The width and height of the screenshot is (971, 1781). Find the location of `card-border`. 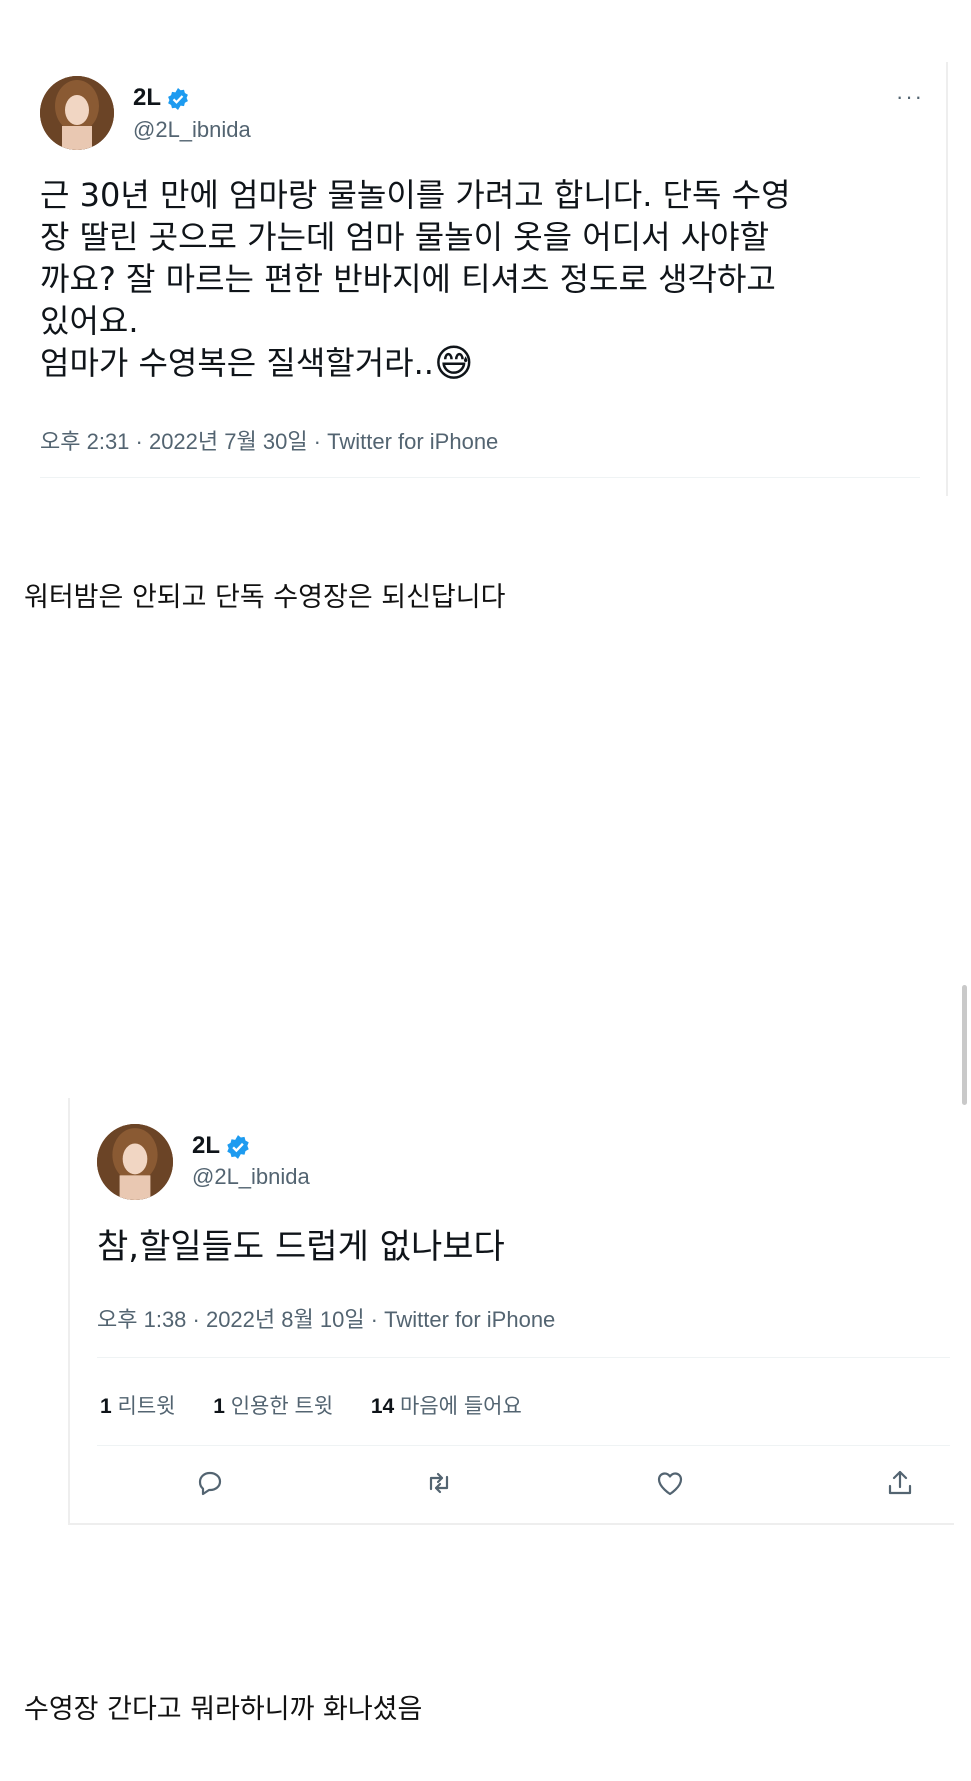

card-border is located at coordinates (947, 279).